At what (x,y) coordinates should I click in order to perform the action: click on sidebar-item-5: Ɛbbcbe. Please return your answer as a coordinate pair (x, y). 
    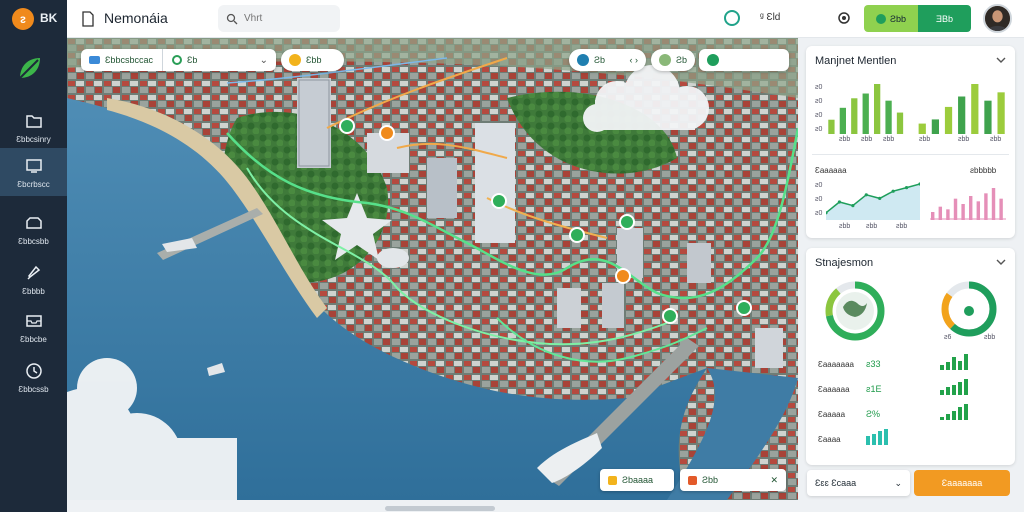
    Looking at the image, I should click on (33, 327).